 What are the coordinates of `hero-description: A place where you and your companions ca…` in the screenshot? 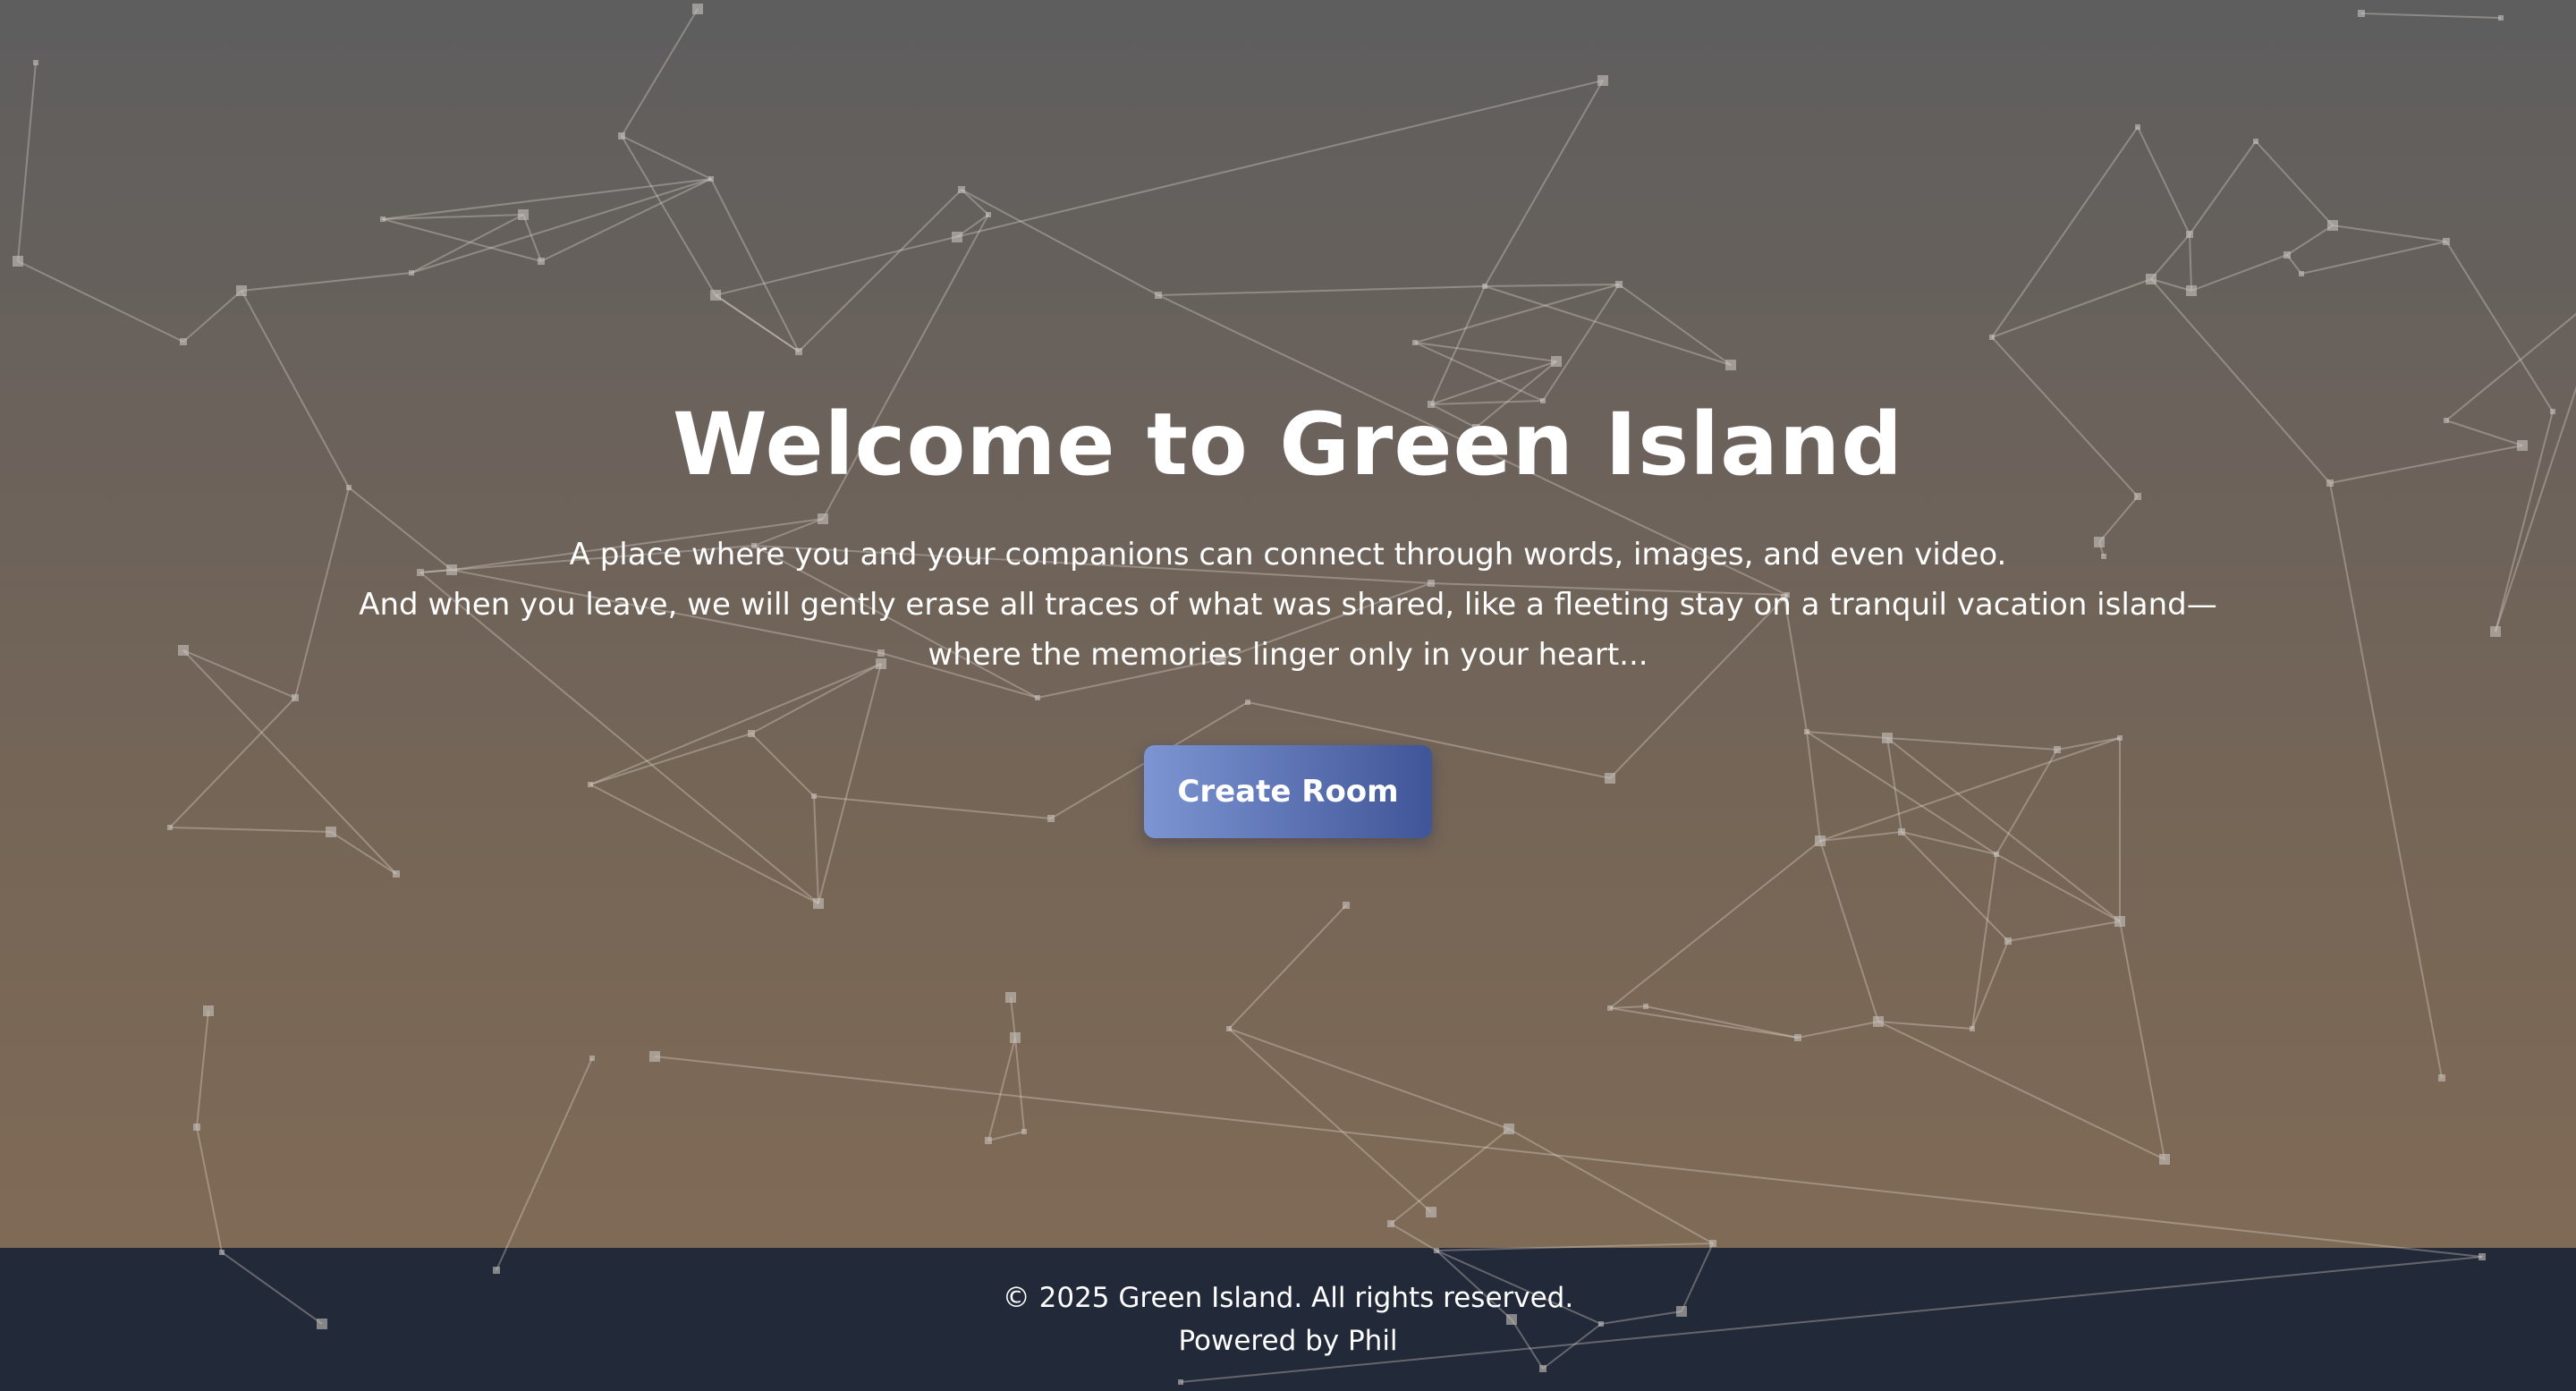 It's located at (1288, 605).